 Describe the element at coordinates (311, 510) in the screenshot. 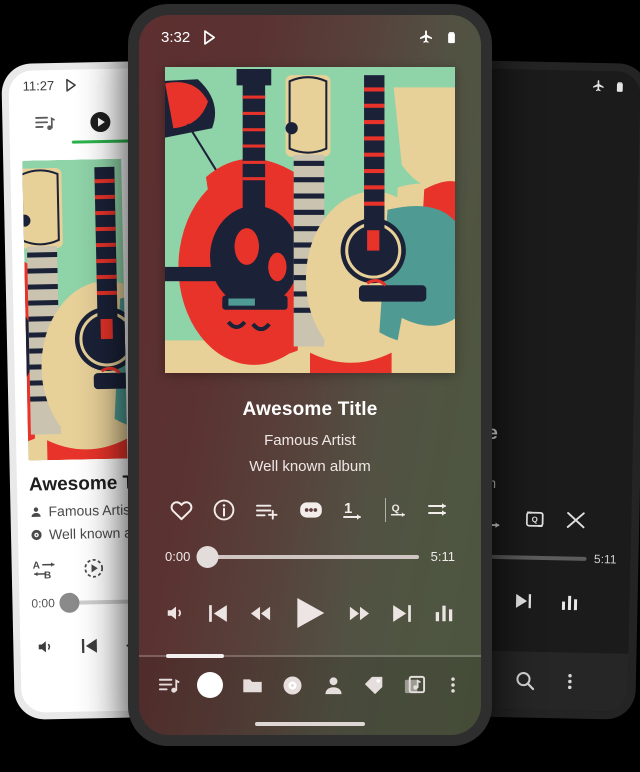

I see `lyrics-icon` at that location.